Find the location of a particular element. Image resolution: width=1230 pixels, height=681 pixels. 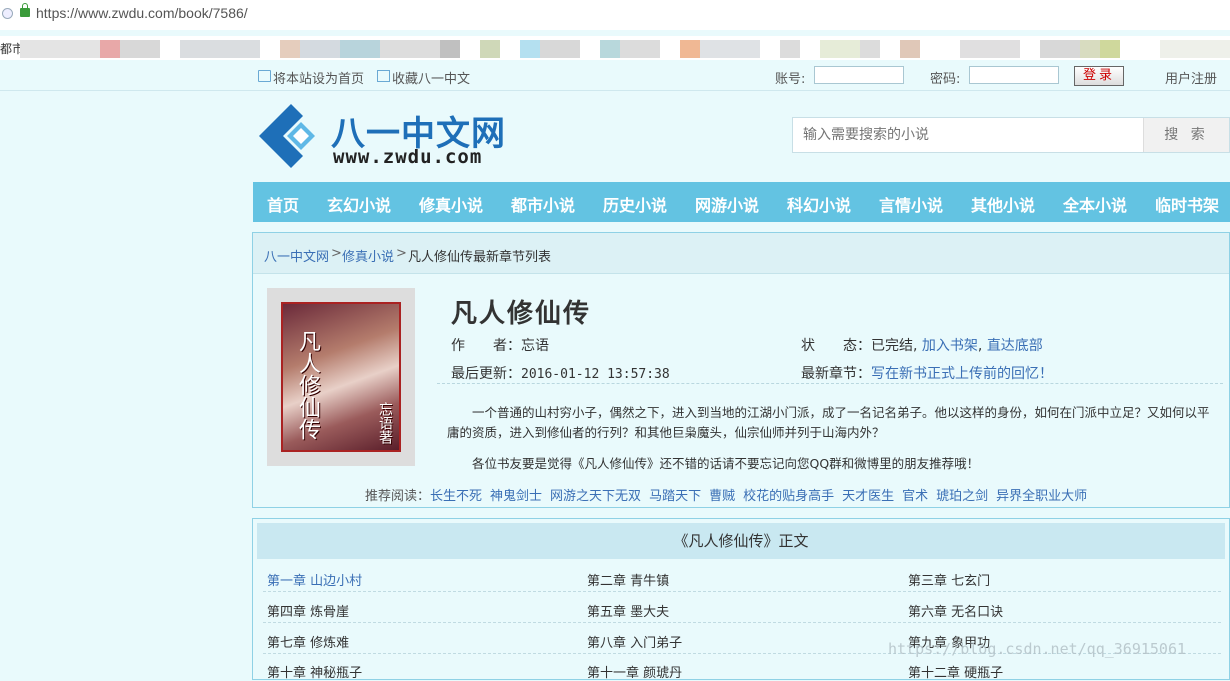

chapter-list-heading: 《凡人修仙传》正文 is located at coordinates (741, 541).